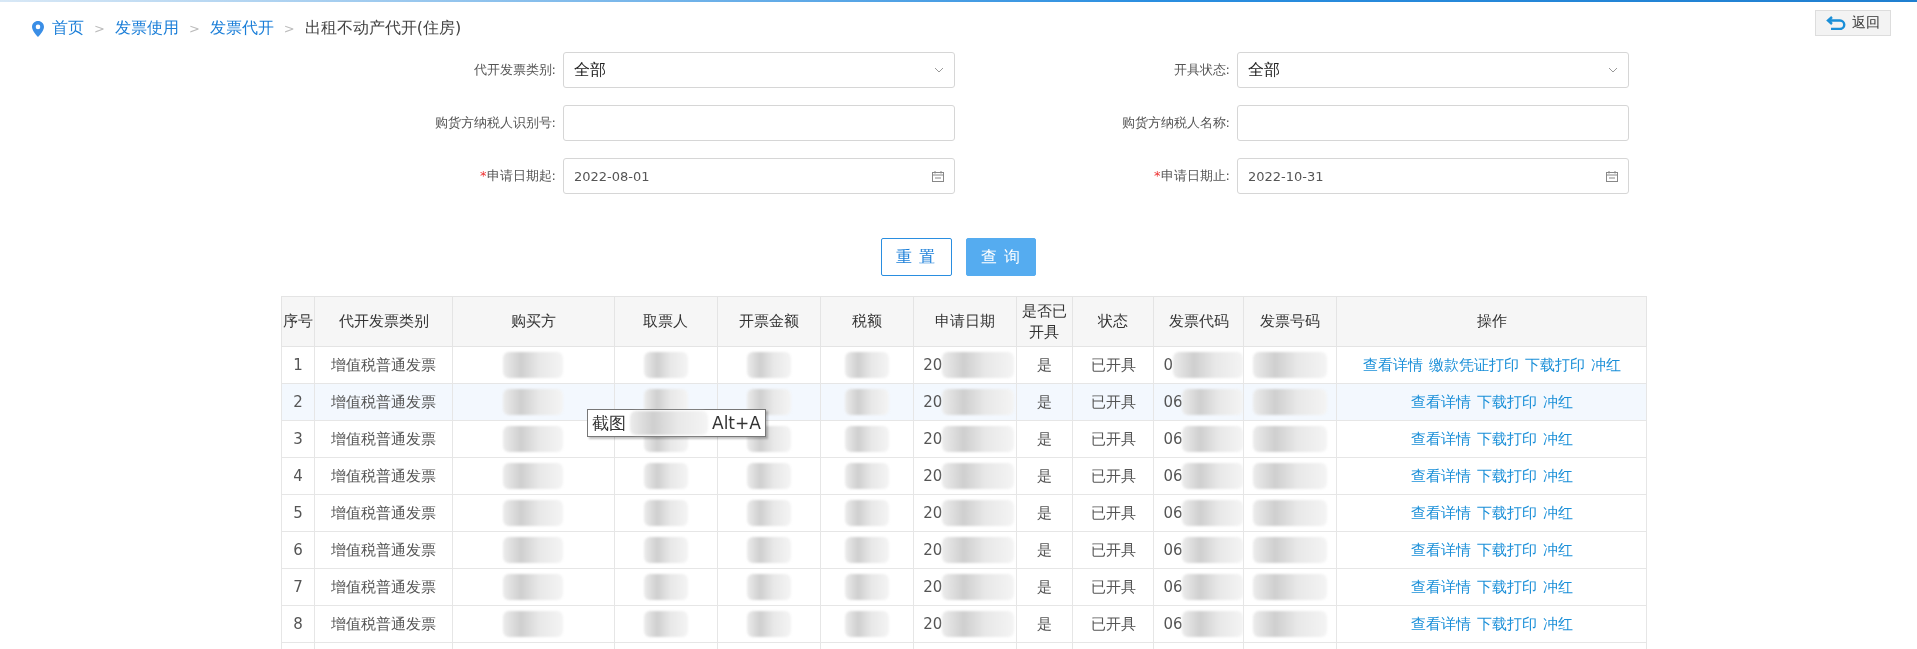 The width and height of the screenshot is (1917, 649). Describe the element at coordinates (146, 28) in the screenshot. I see `breadcrumb-link: 发票使用` at that location.